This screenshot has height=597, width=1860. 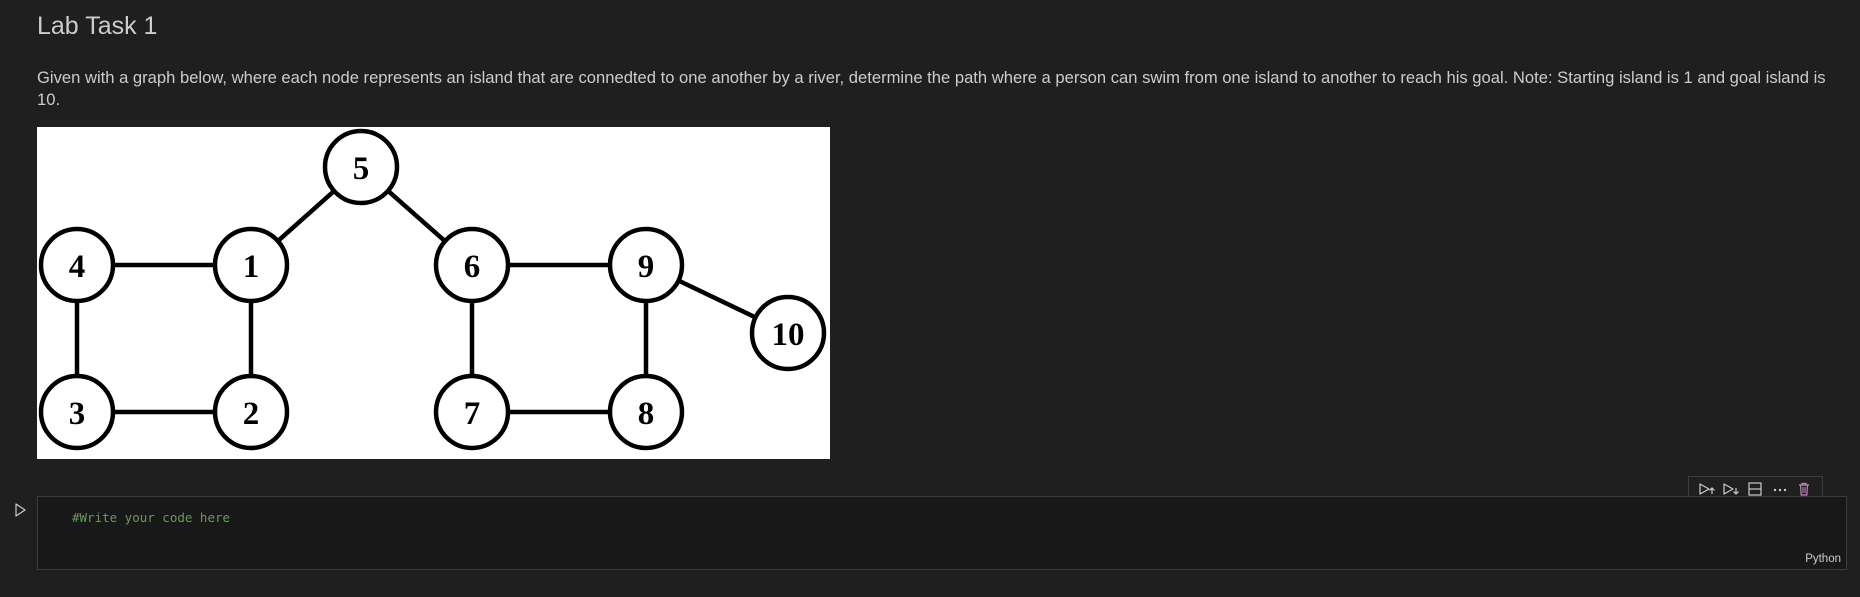 I want to click on graph-node-label: 10, so click(x=788, y=335).